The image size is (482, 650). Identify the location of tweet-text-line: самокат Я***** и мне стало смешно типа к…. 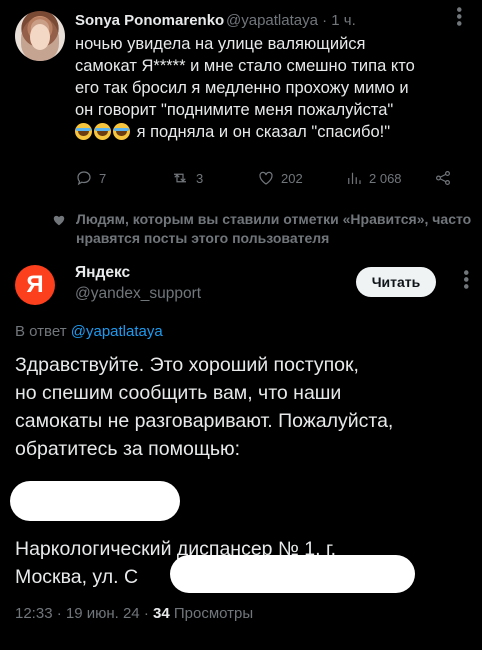
(245, 66).